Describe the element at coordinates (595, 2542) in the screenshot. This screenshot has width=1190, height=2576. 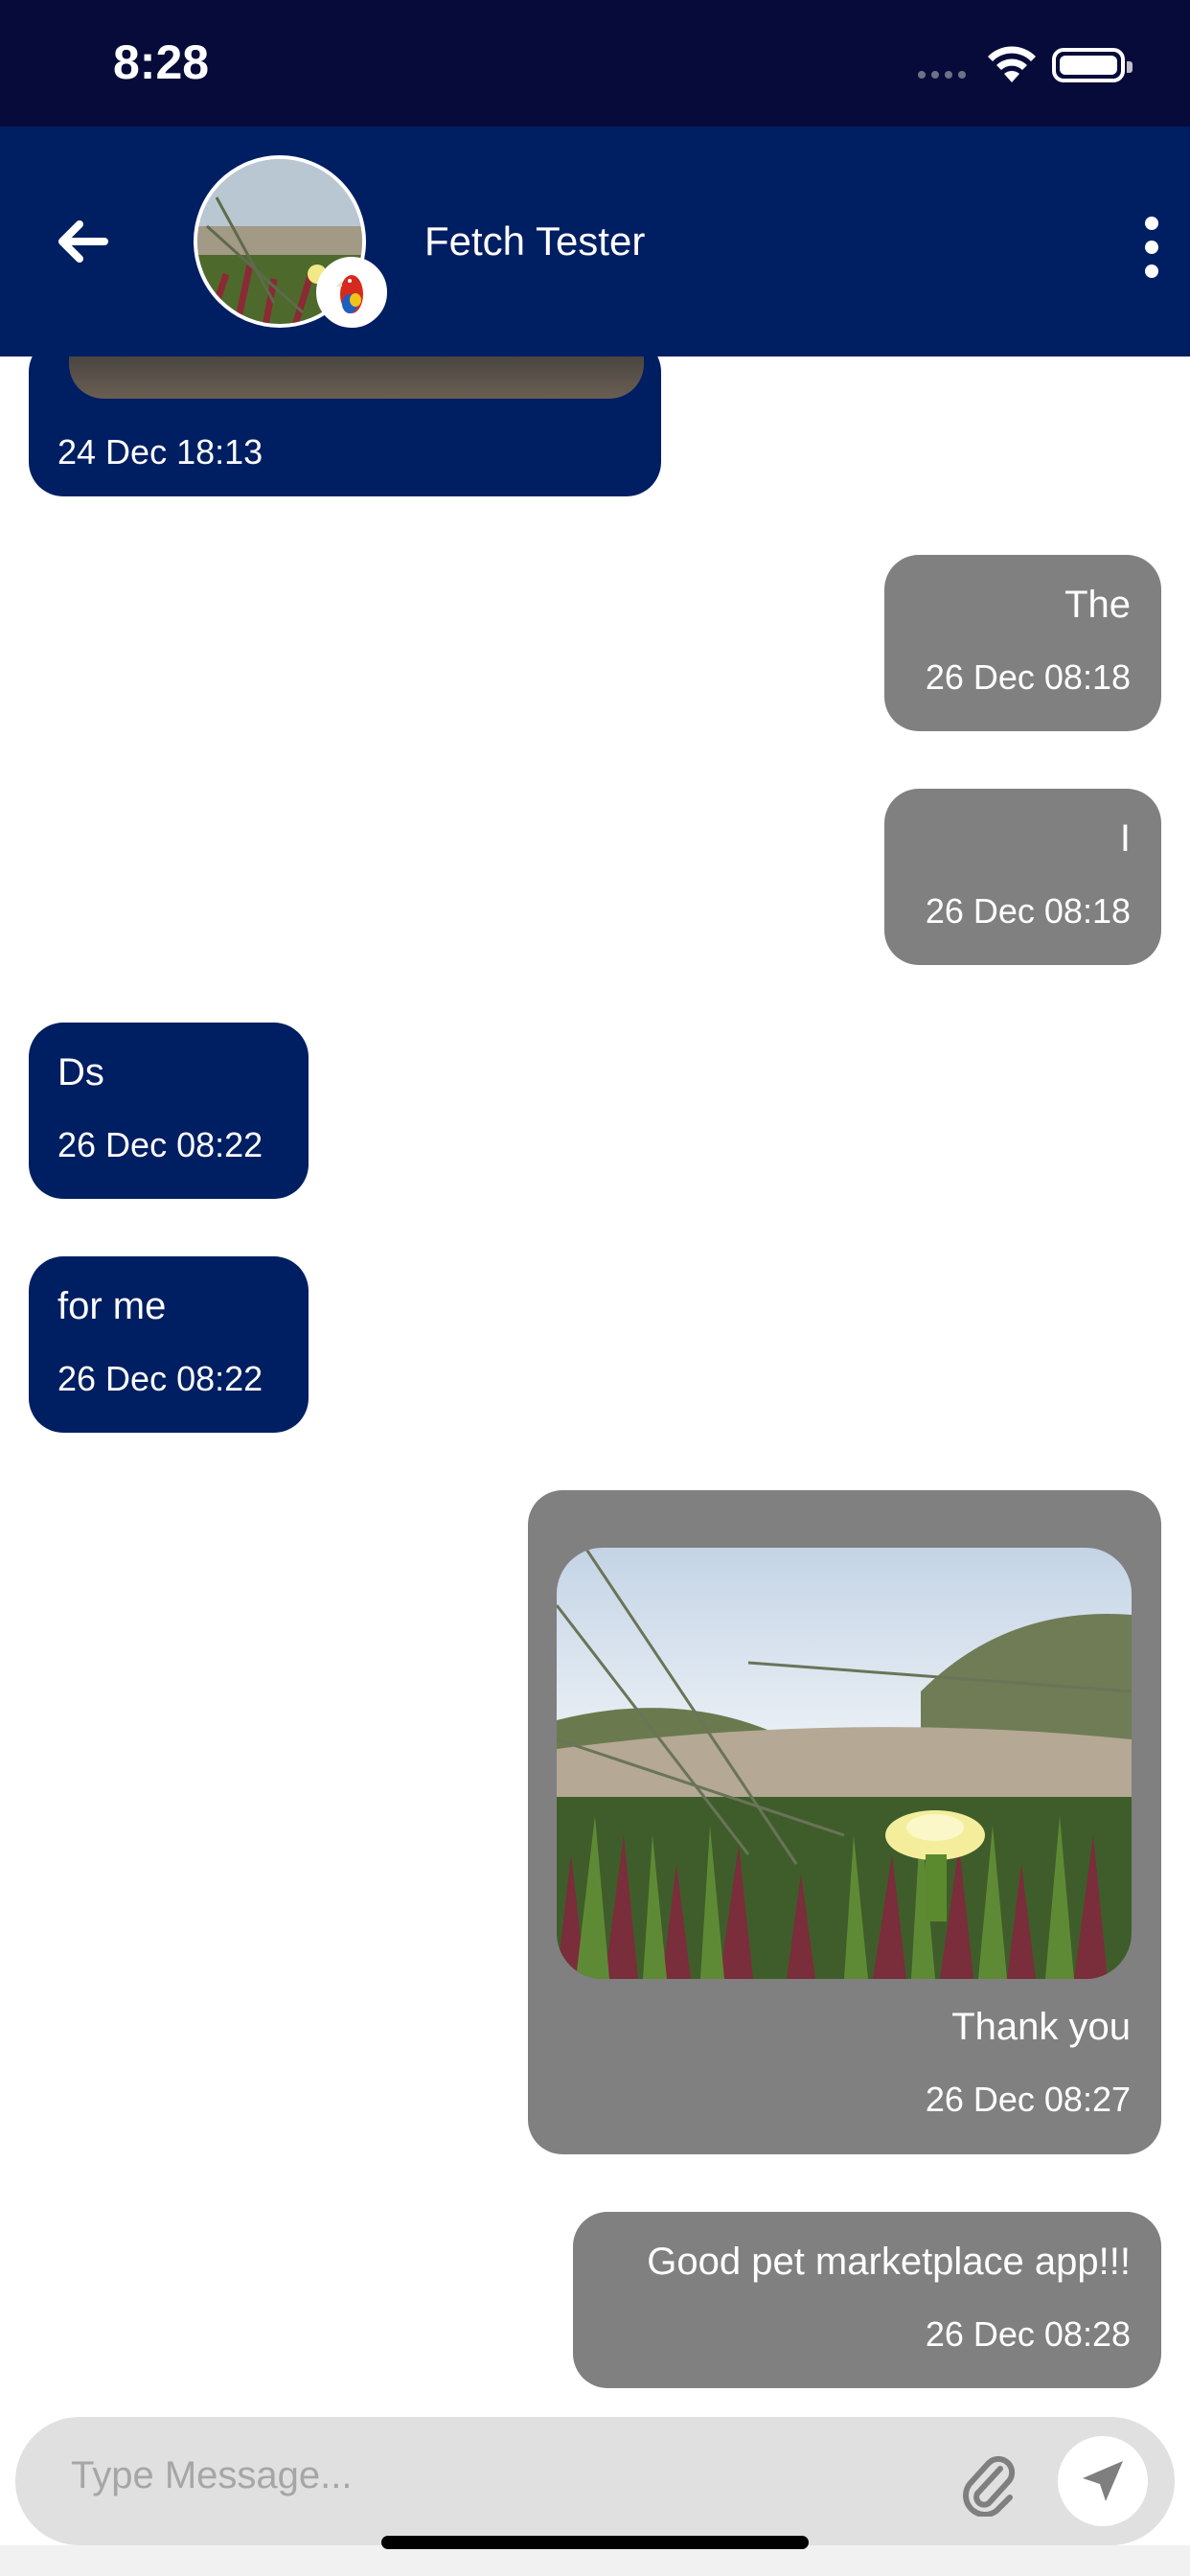
I see `home-indicator` at that location.